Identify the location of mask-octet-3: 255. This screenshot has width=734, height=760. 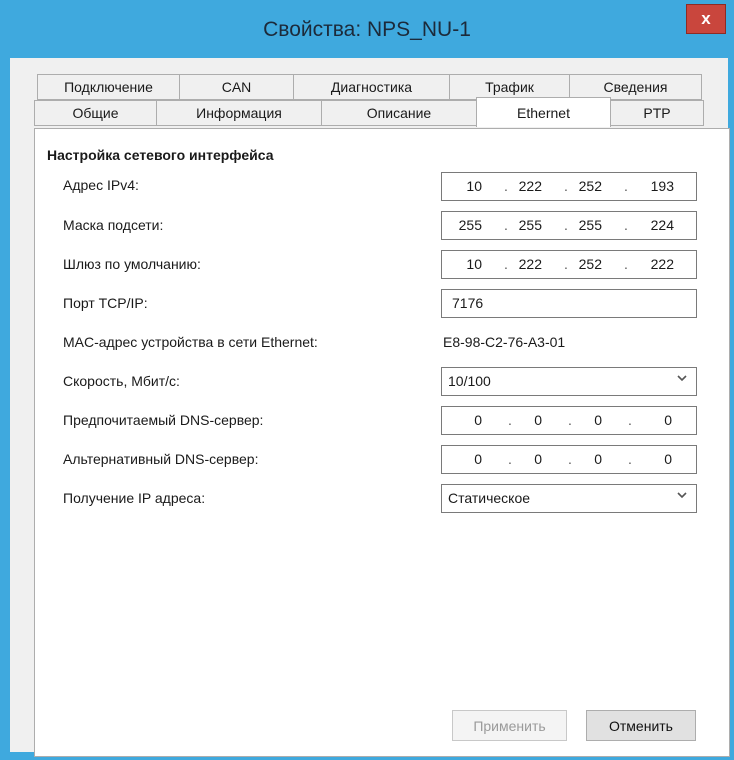
(582, 225).